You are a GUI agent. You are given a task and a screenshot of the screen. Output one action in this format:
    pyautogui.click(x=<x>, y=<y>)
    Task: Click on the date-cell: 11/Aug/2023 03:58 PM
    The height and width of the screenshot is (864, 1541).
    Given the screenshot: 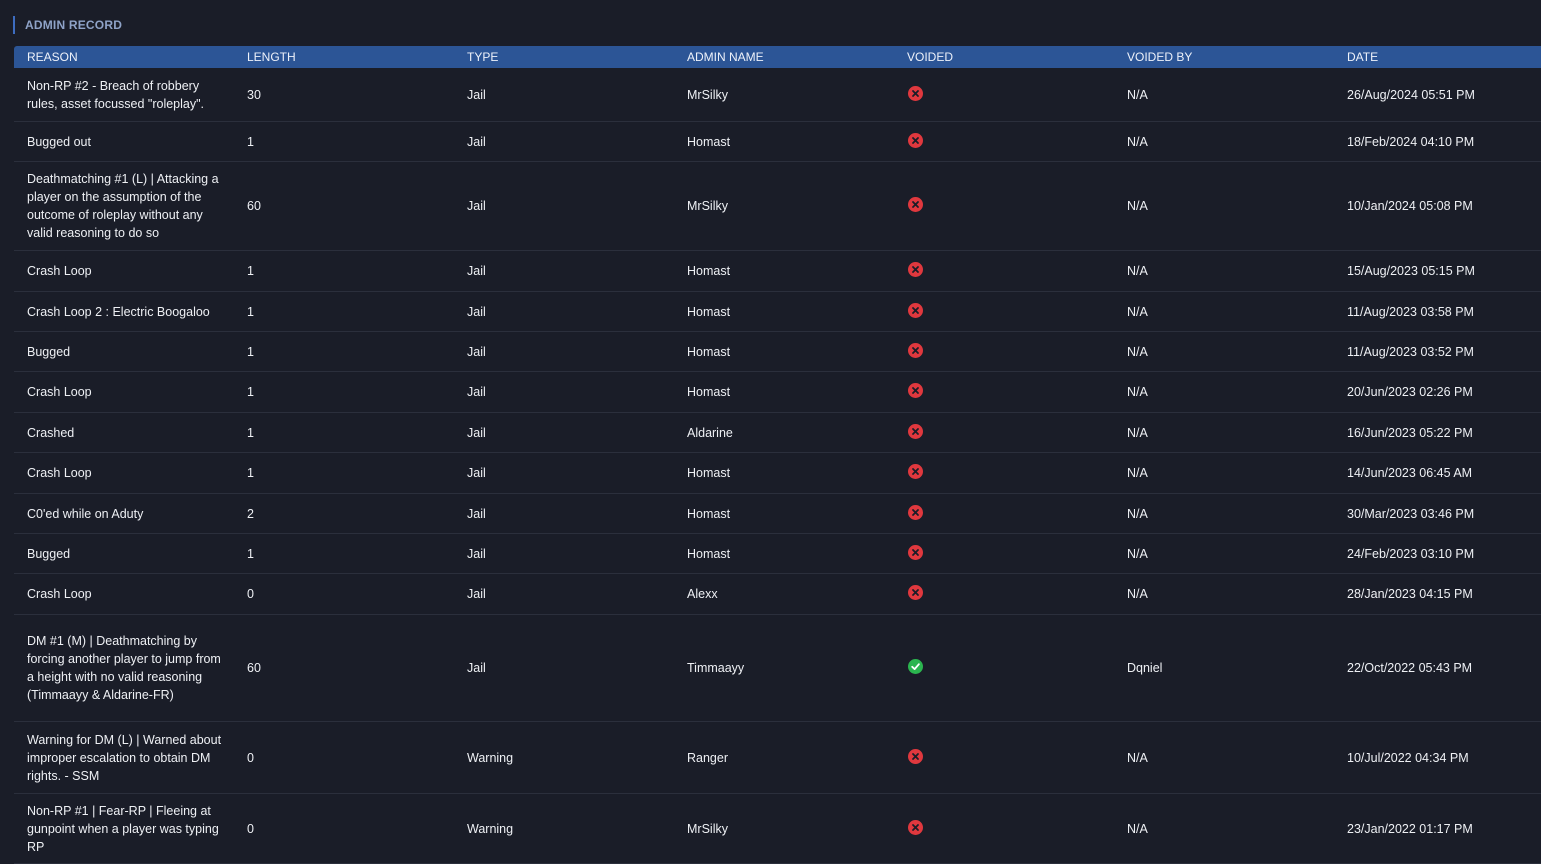 What is the action you would take?
    pyautogui.click(x=1410, y=311)
    